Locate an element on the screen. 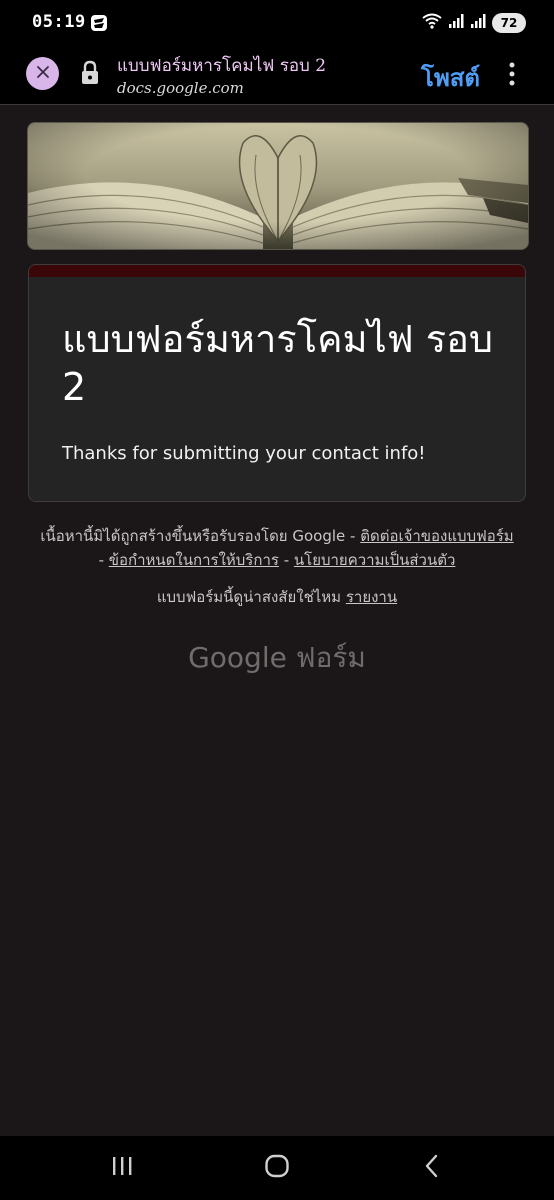 The height and width of the screenshot is (1200, 554). tab-url: docs.google.com is located at coordinates (180, 88).